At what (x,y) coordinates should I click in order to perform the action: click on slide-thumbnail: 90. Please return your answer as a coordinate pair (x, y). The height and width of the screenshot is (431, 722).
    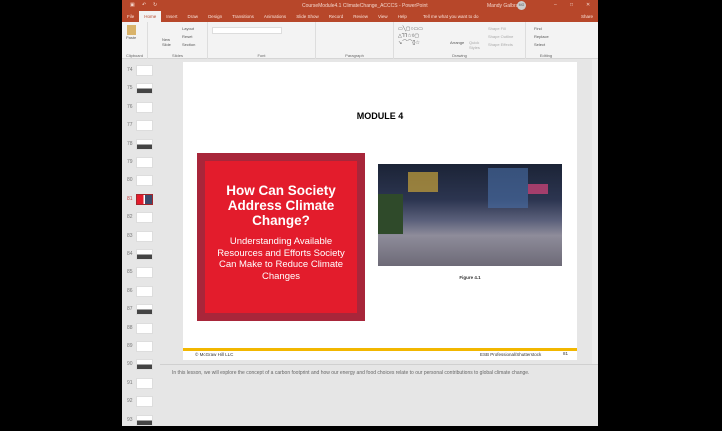
    Looking at the image, I should click on (141, 366).